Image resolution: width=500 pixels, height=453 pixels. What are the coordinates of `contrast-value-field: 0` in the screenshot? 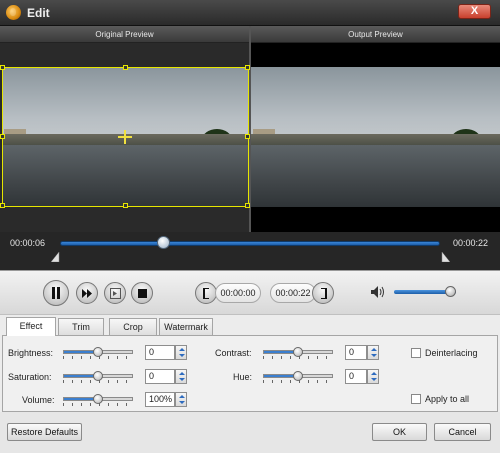 It's located at (356, 352).